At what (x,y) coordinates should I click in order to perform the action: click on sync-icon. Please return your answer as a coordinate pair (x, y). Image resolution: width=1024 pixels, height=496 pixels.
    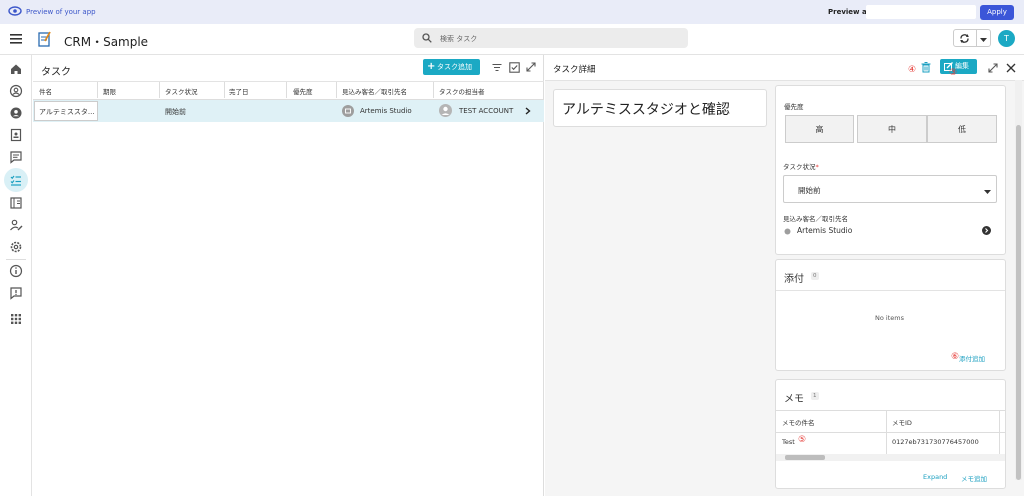
    Looking at the image, I should click on (964, 39).